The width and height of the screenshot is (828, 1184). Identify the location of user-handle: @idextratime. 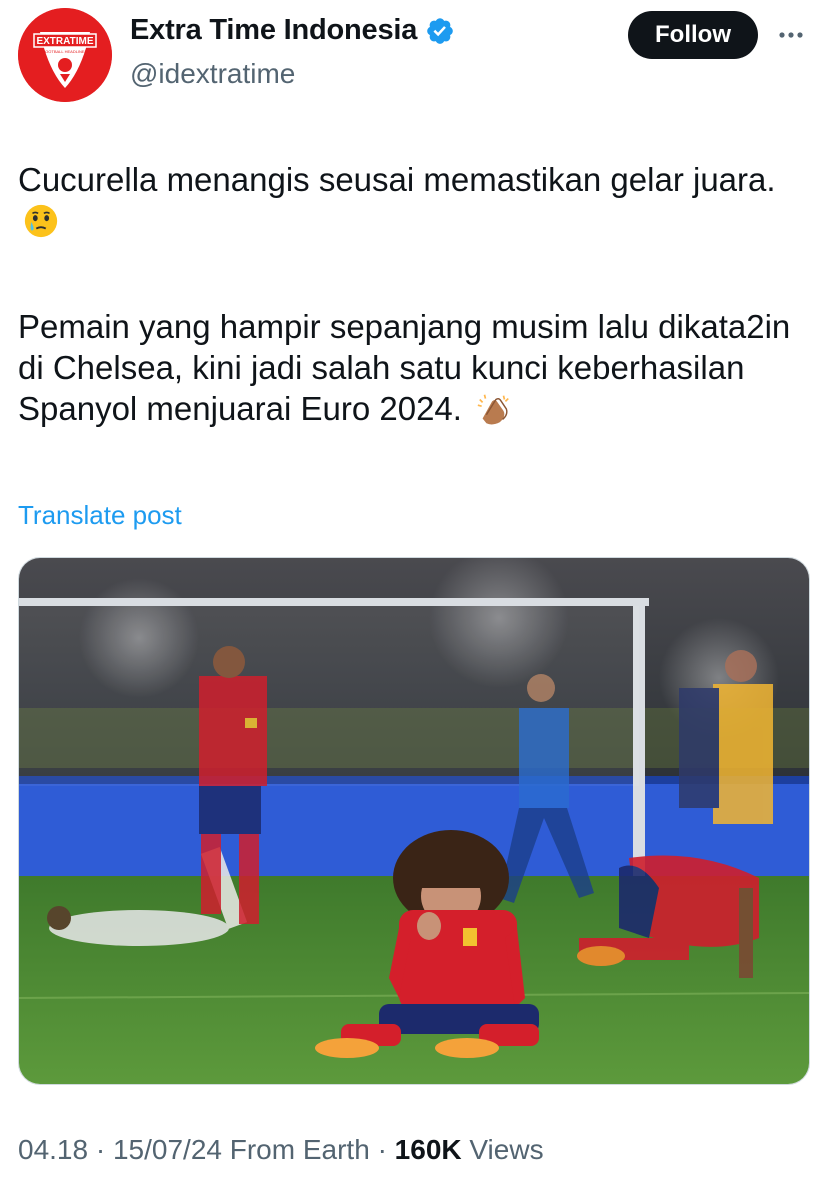
(212, 74).